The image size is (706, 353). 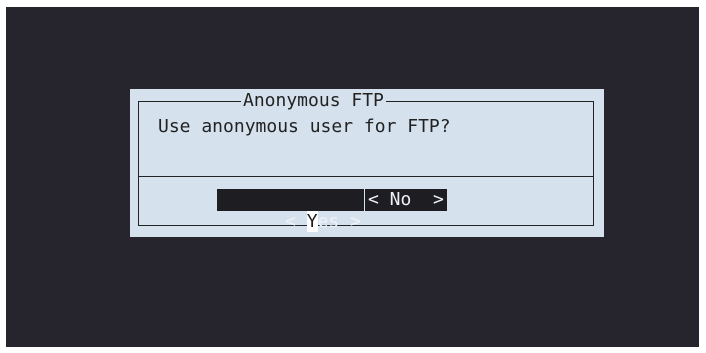 I want to click on dialog-button-divider, so click(x=366, y=176).